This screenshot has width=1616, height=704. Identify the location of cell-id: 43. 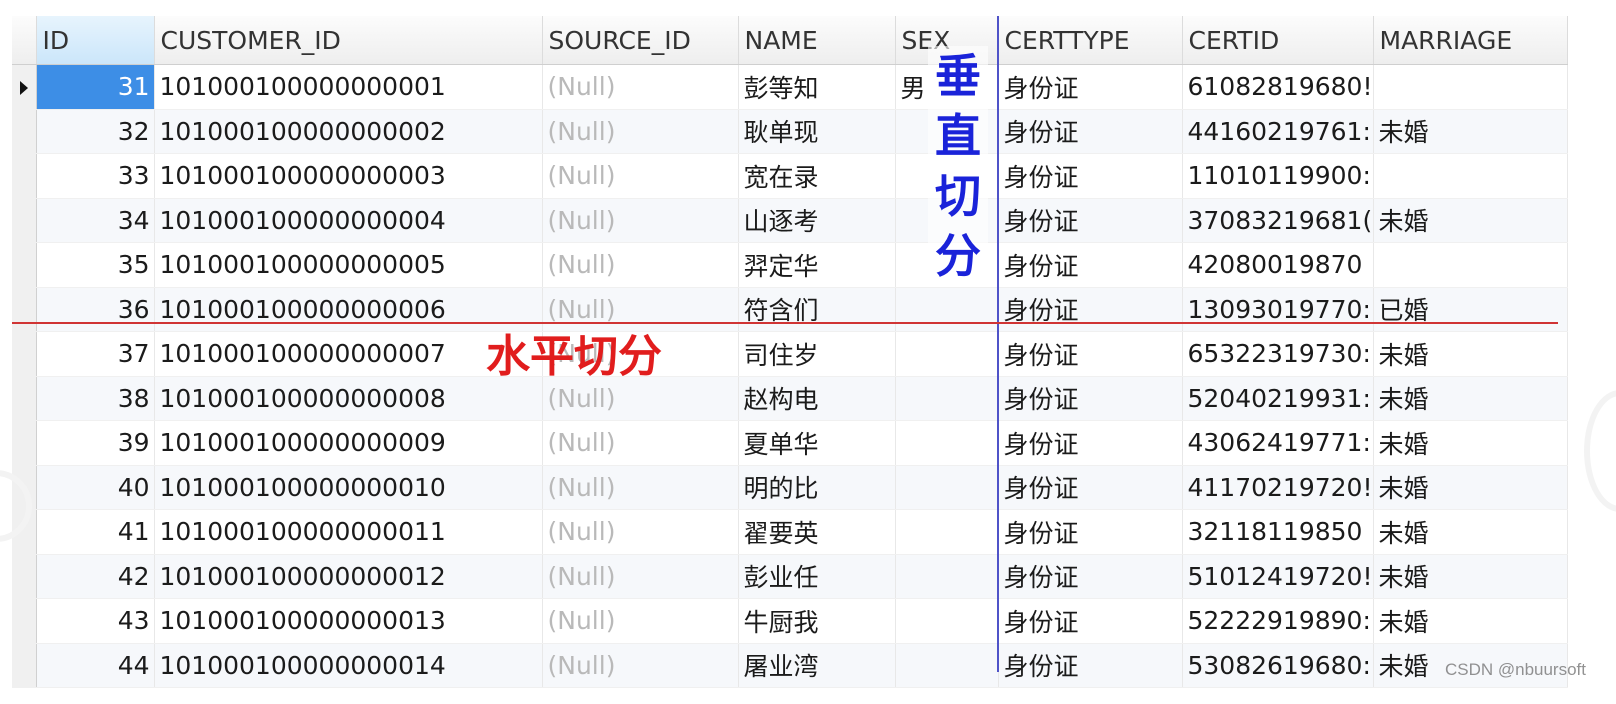
(95, 621).